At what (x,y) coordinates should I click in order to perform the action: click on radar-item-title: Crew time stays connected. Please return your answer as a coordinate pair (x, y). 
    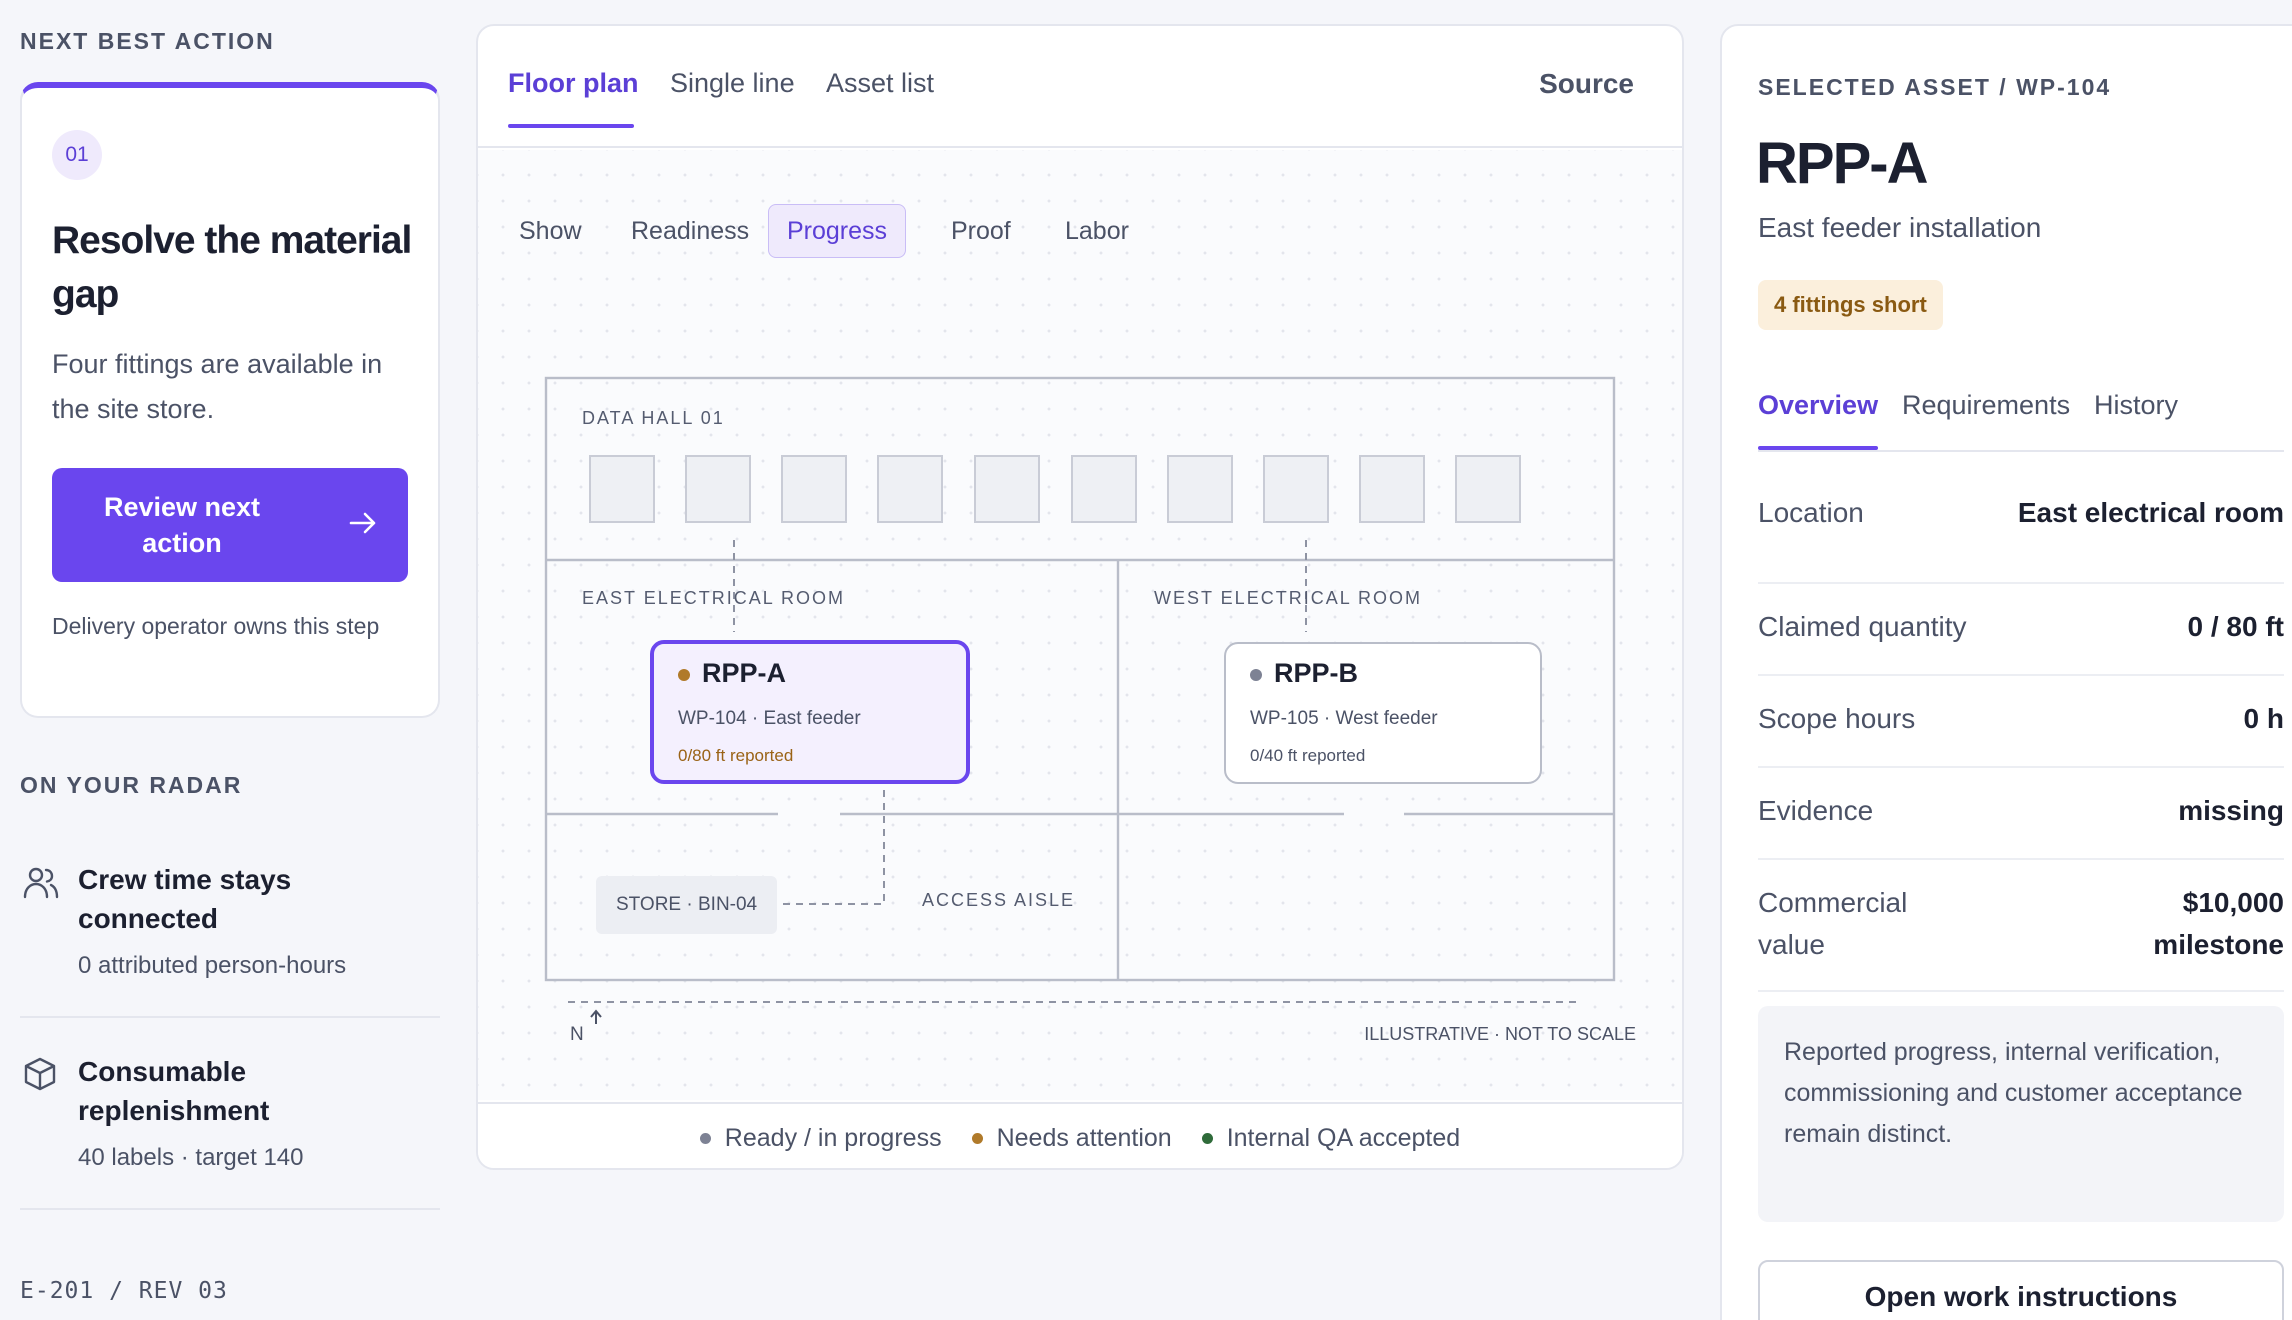
    Looking at the image, I should click on (185, 899).